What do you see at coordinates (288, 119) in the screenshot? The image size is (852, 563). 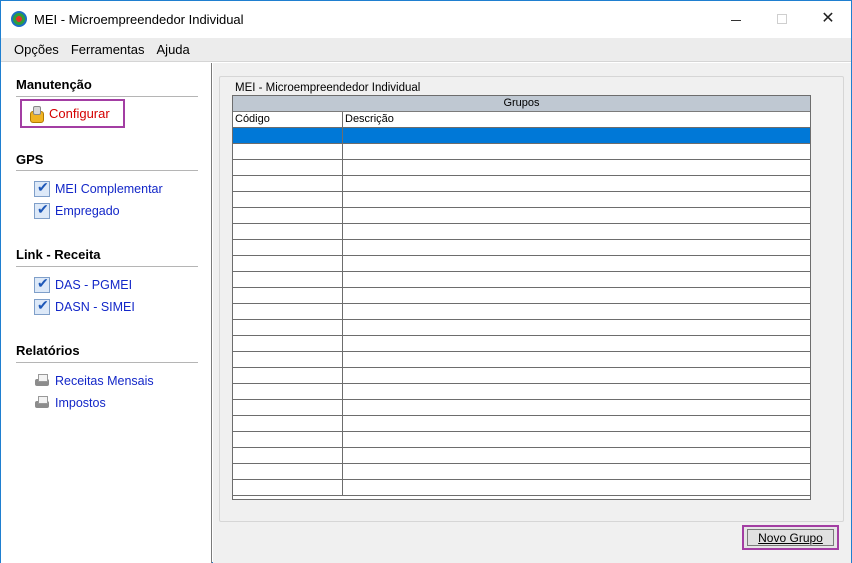 I see `column-header-codigo: Código` at bounding box center [288, 119].